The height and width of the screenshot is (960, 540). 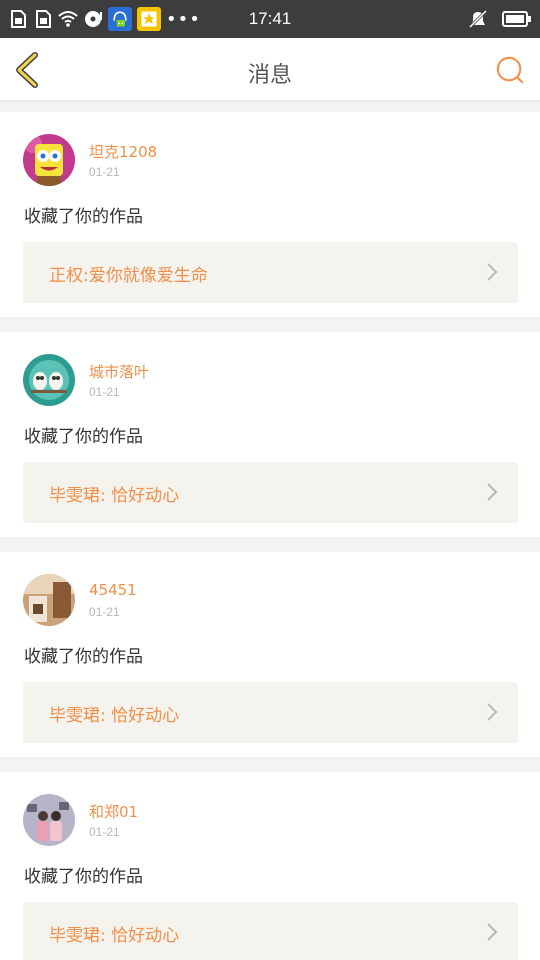 I want to click on search-button, so click(x=510, y=70).